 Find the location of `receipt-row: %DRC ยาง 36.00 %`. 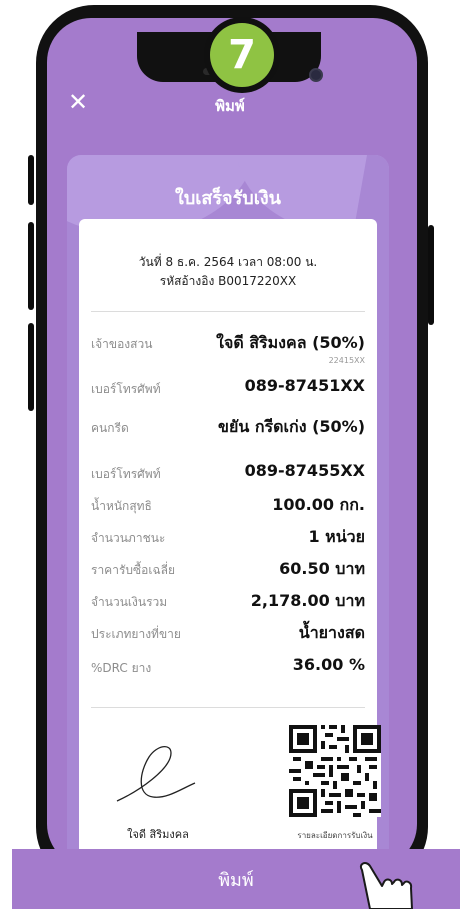

receipt-row: %DRC ยาง 36.00 % is located at coordinates (228, 670).